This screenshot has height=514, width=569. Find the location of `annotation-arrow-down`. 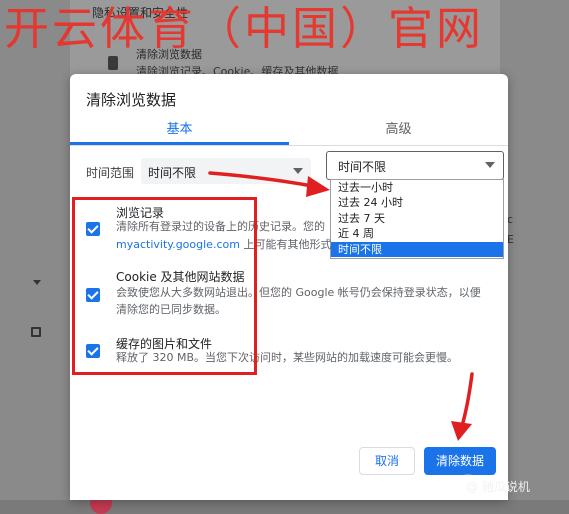

annotation-arrow-down is located at coordinates (462, 406).